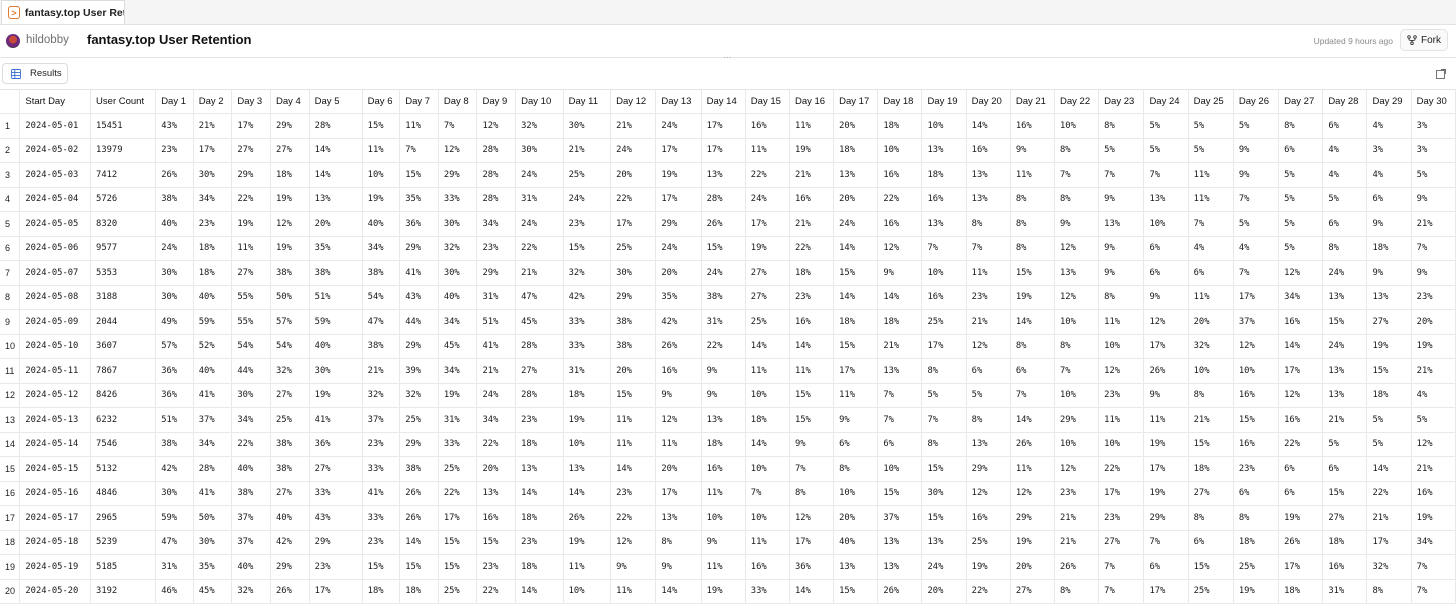 This screenshot has height=604, width=1456. What do you see at coordinates (1433, 102) in the screenshot?
I see `column-header: Day 30` at bounding box center [1433, 102].